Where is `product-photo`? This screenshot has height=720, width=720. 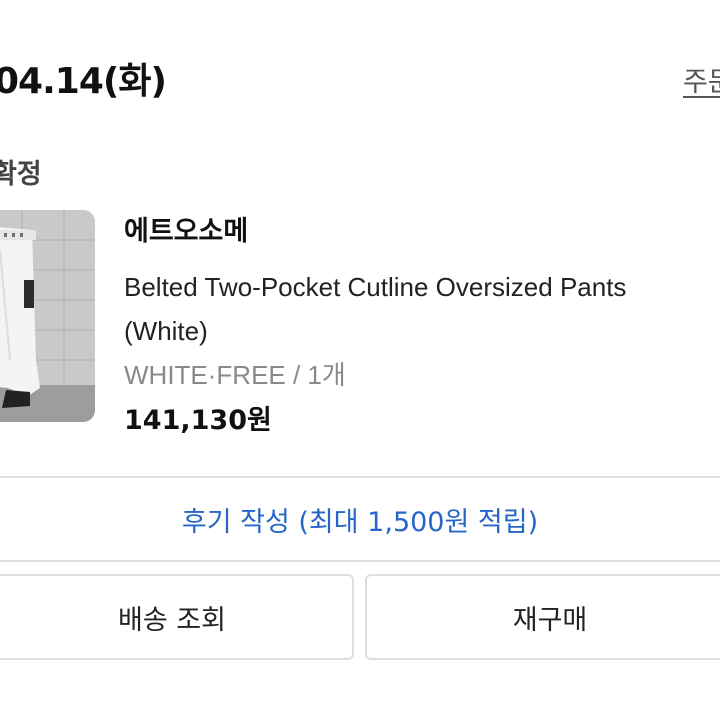
product-photo is located at coordinates (47, 316).